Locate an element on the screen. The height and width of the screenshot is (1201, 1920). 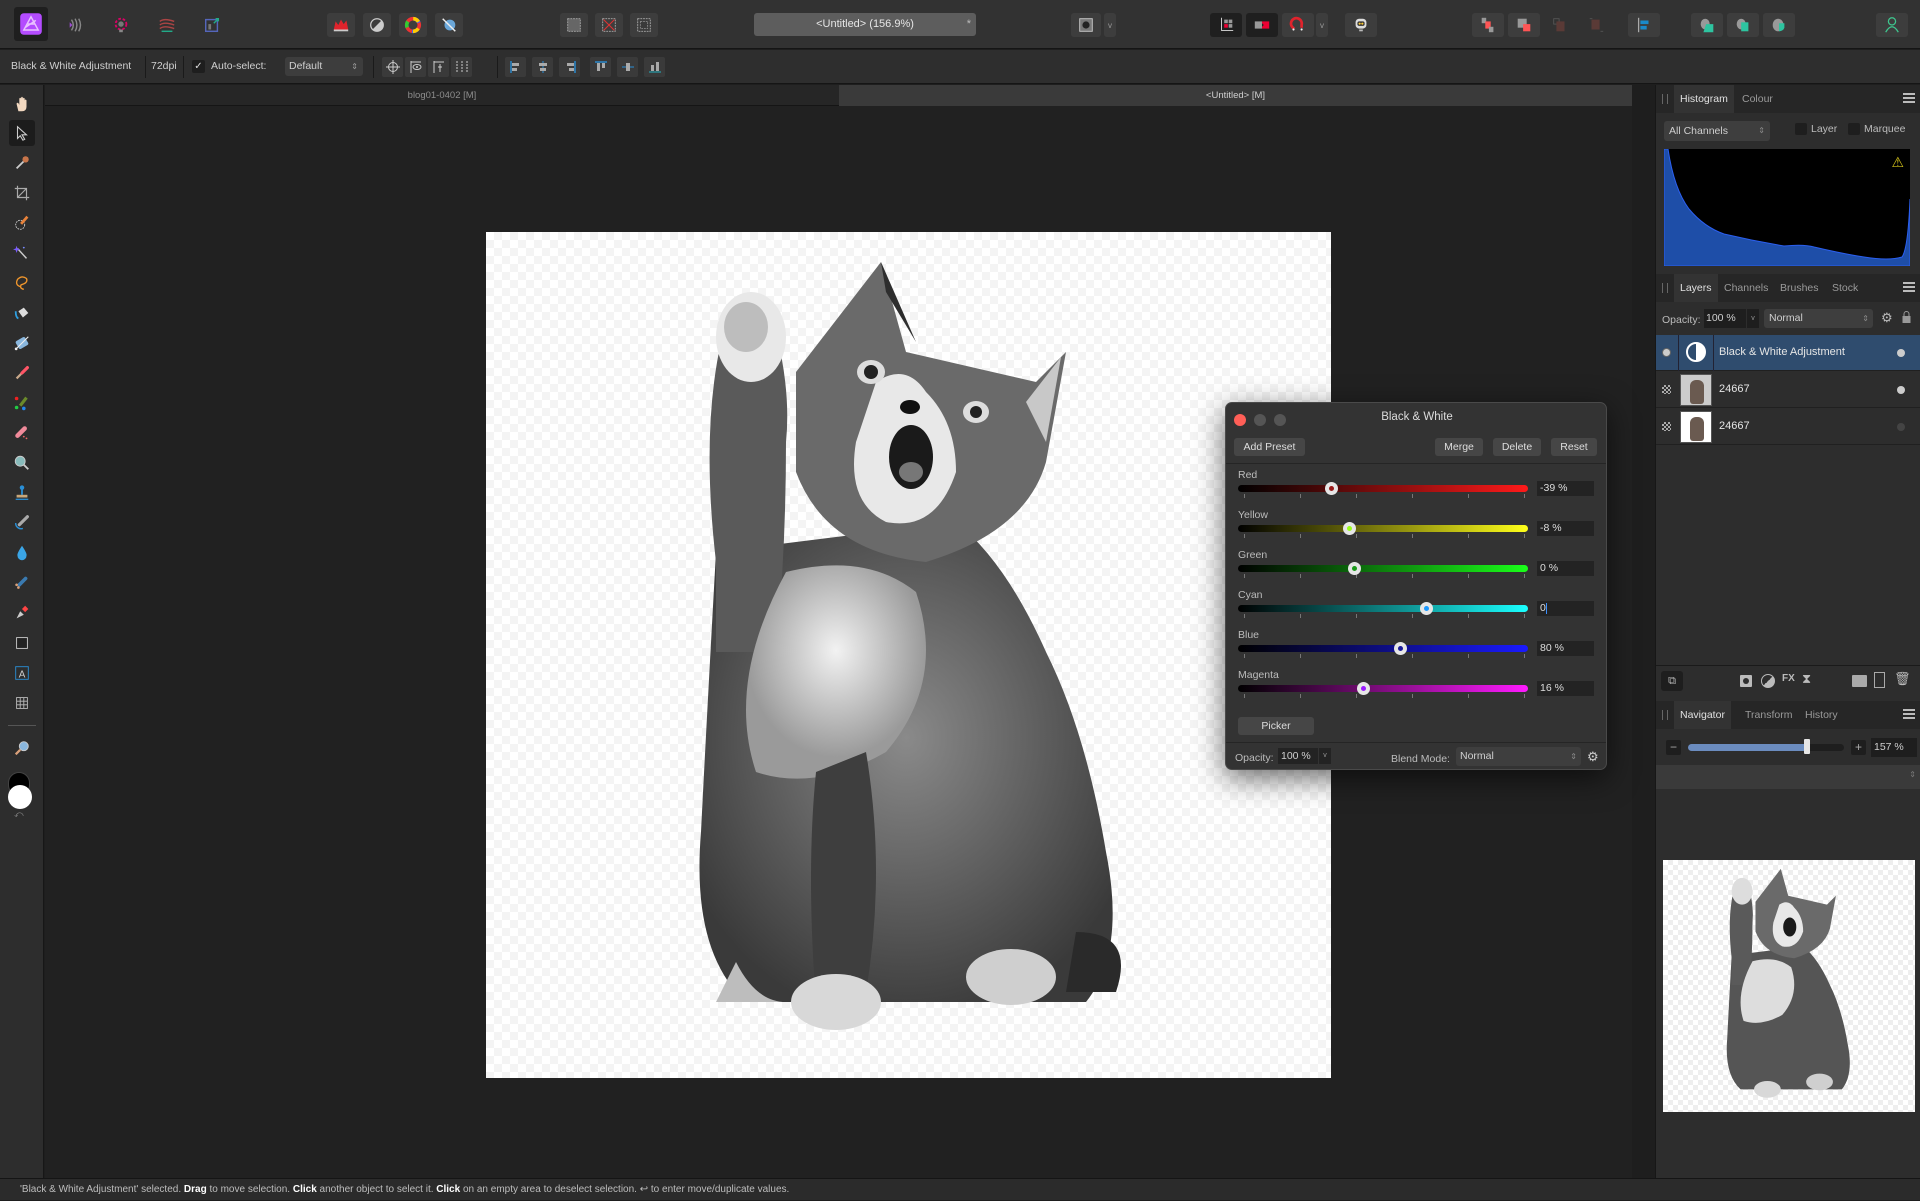
reset-button: Reset is located at coordinates (1574, 447).